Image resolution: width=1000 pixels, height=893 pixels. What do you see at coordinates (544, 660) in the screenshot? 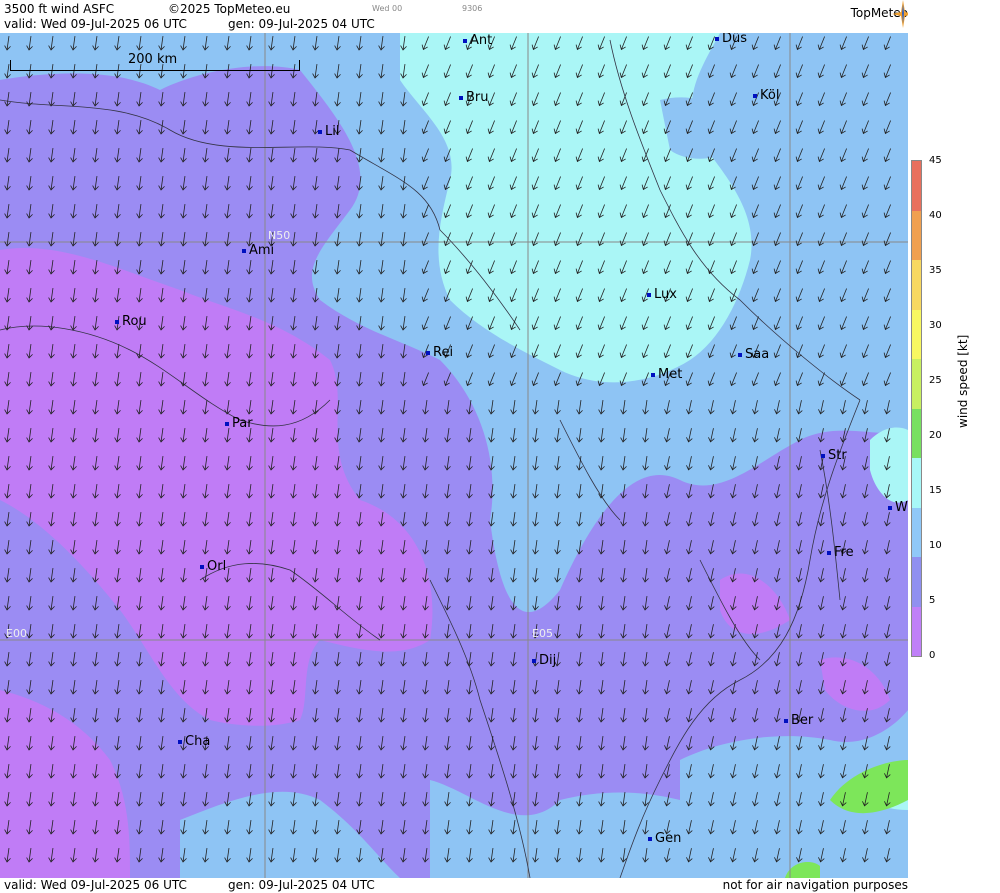
I see `city-dij: Dij` at bounding box center [544, 660].